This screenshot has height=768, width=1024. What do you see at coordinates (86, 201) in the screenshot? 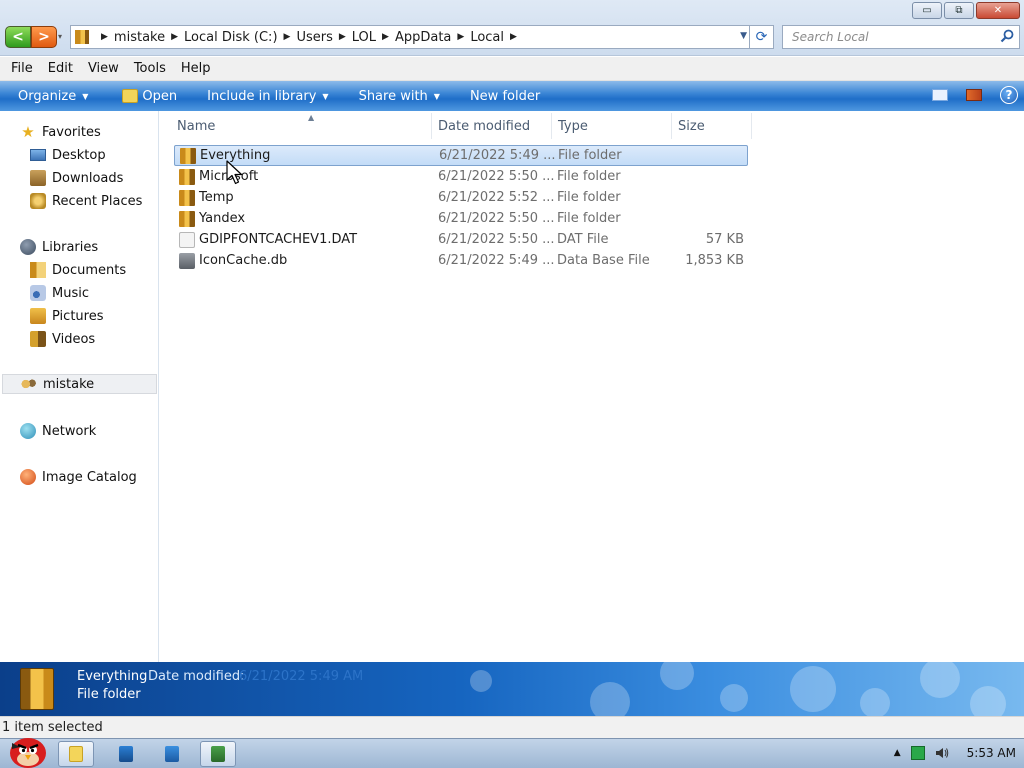
I see `sidebar-item-recent-places: Recent Places` at bounding box center [86, 201].